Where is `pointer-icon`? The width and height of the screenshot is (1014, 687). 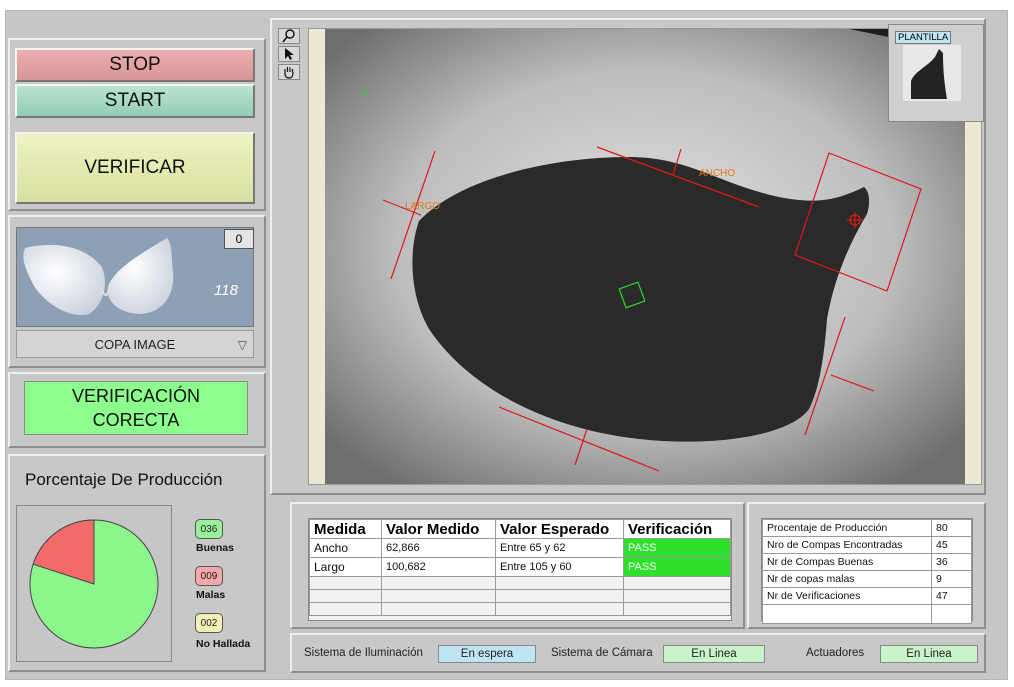
pointer-icon is located at coordinates (289, 54).